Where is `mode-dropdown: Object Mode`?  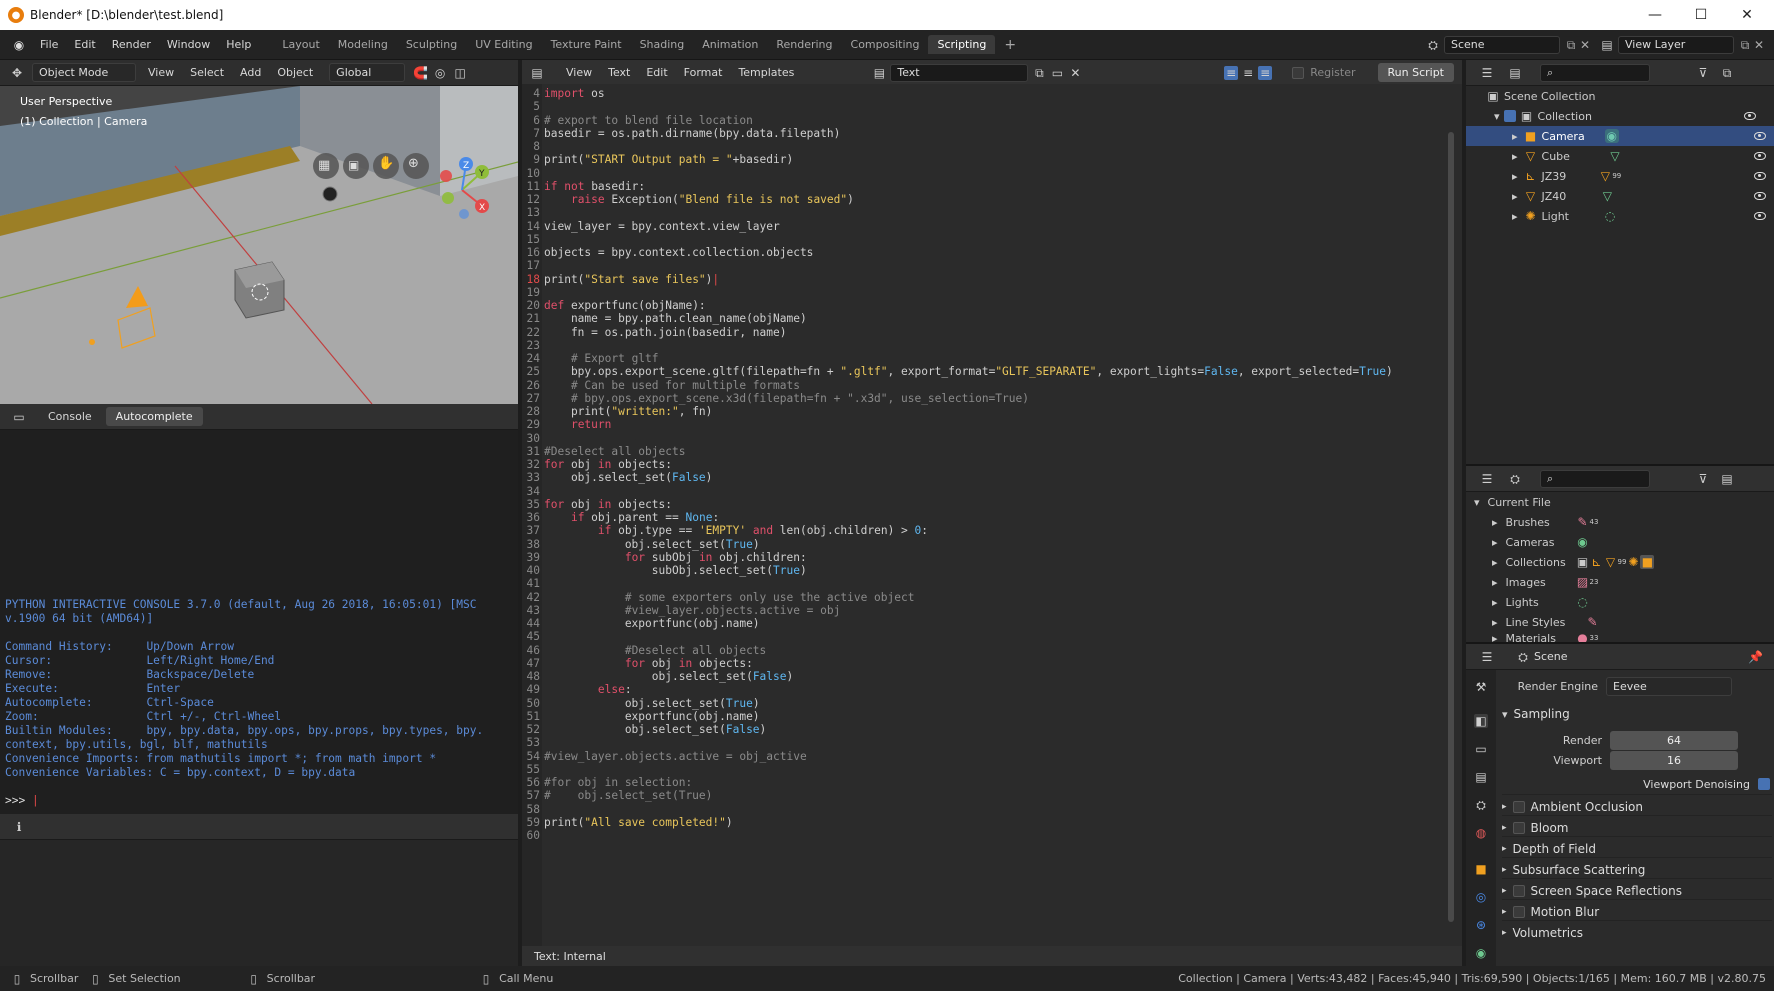
mode-dropdown: Object Mode is located at coordinates (84, 72).